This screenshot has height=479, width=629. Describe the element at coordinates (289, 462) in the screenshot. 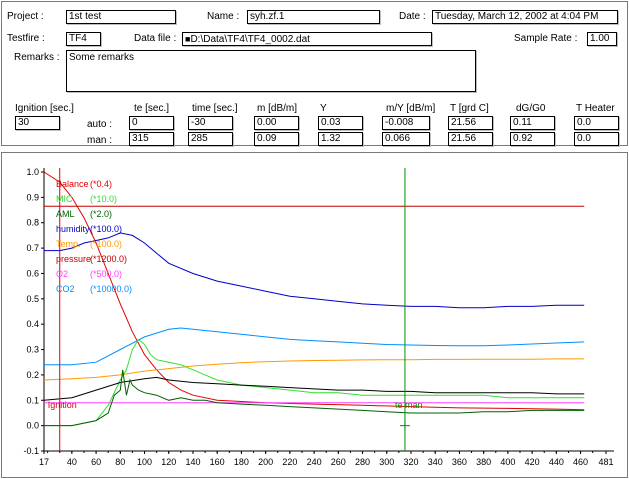

I see `x-tick-label: 220` at that location.